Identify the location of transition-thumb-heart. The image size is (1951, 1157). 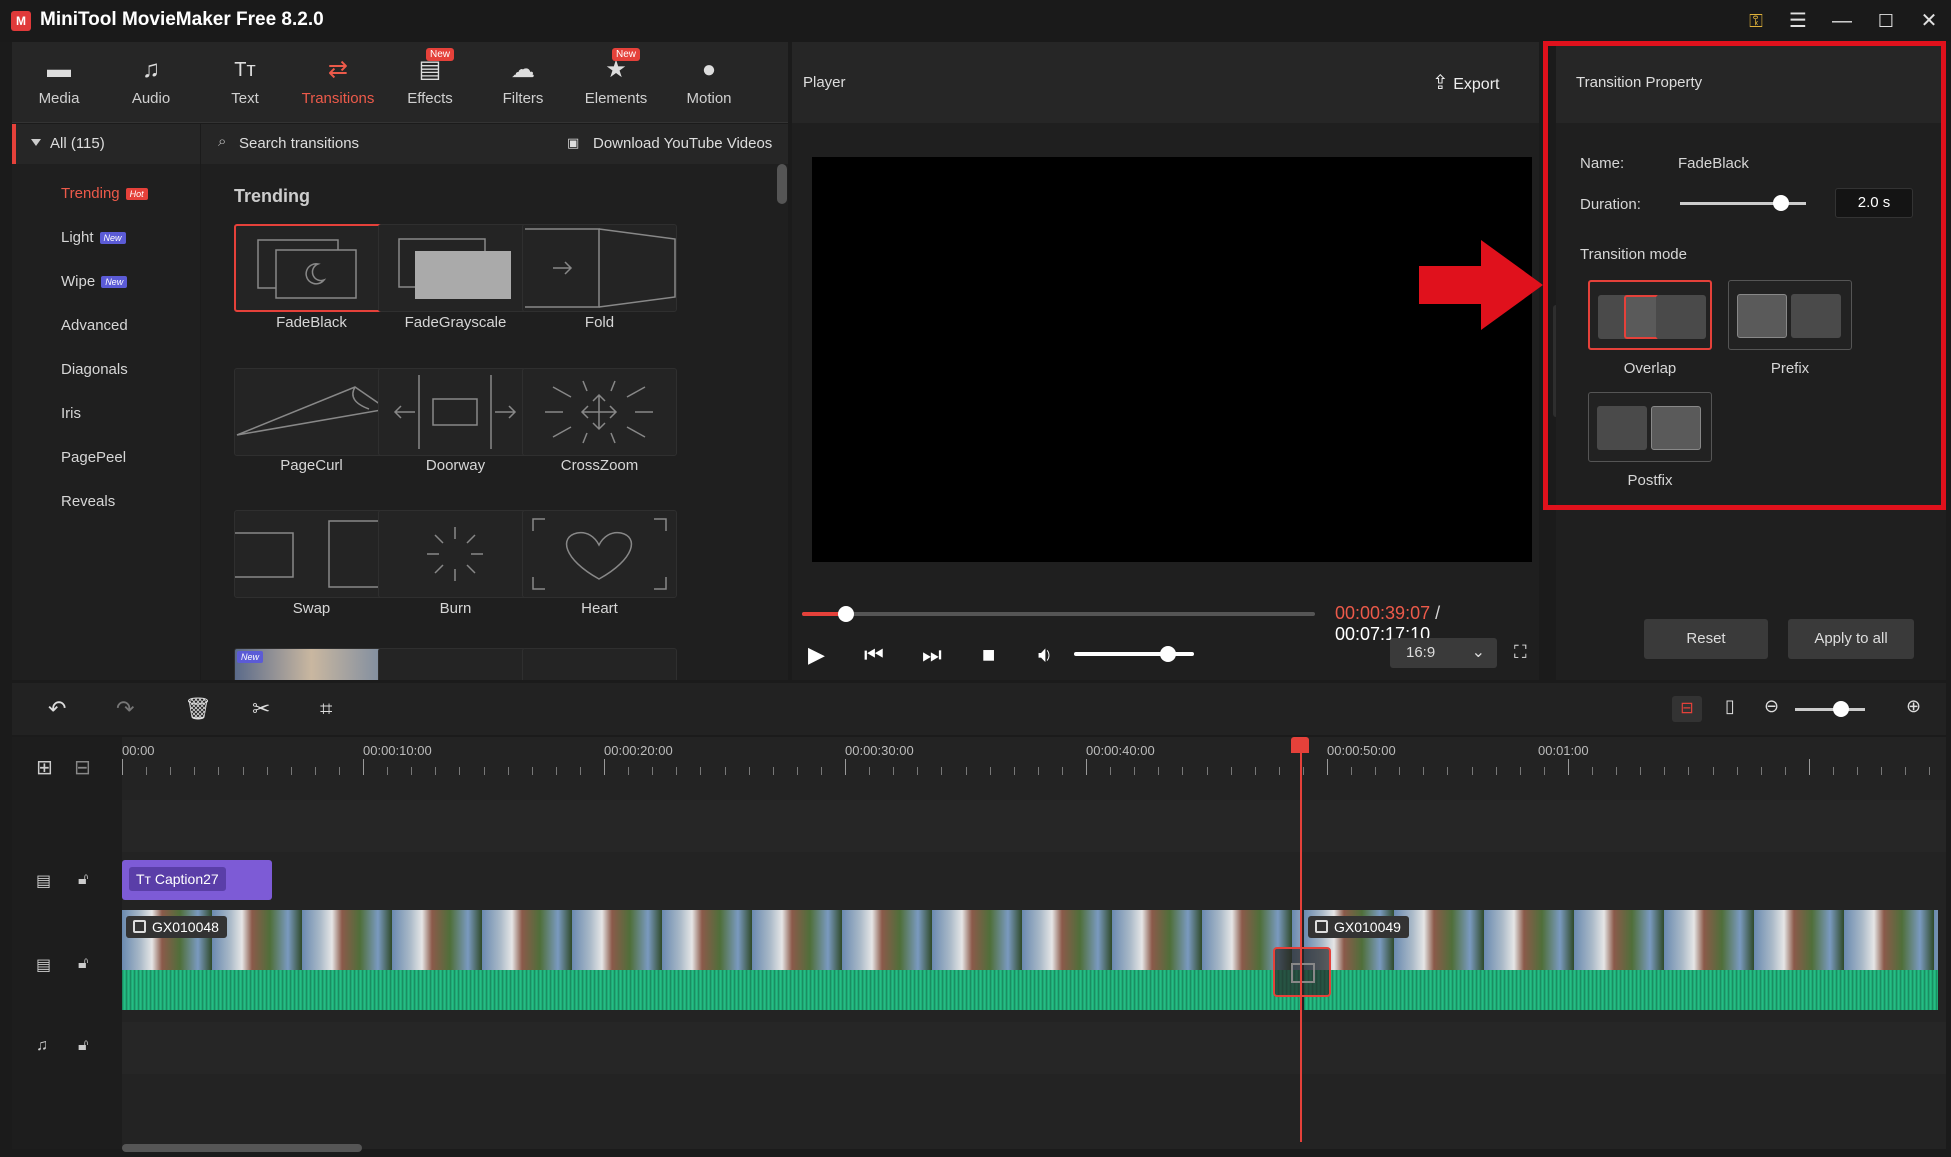
(599, 554).